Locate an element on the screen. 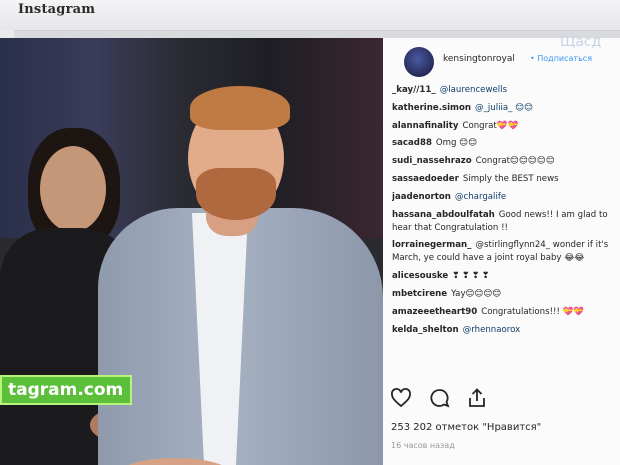 The height and width of the screenshot is (465, 620). comment-user: mbetcirene is located at coordinates (419, 294).